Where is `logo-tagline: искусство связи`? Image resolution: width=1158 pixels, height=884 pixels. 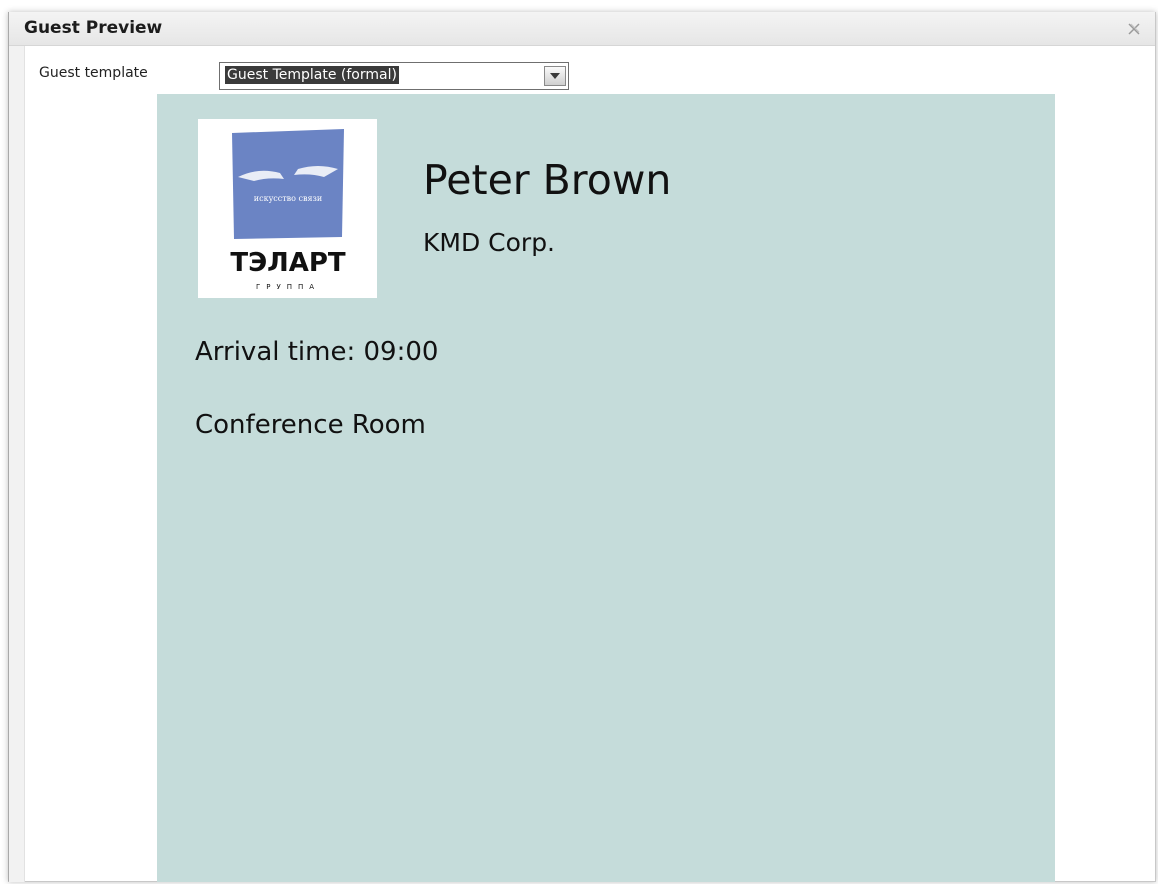
logo-tagline: искусство связи is located at coordinates (288, 198).